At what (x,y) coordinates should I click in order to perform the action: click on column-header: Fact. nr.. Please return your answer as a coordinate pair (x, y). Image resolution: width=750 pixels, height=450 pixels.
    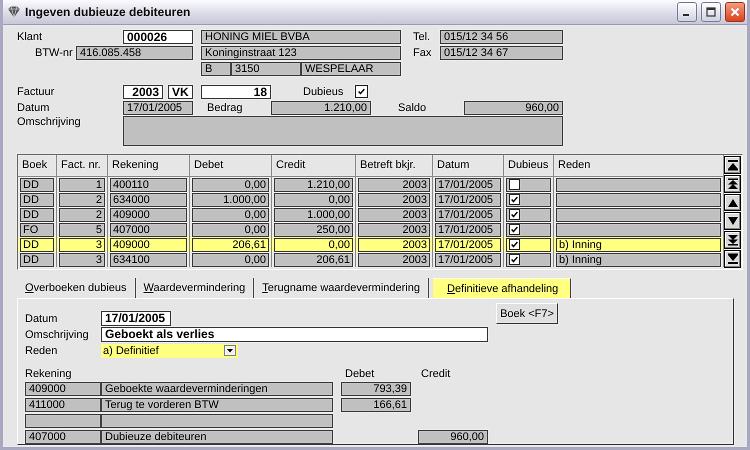
    Looking at the image, I should click on (82, 165).